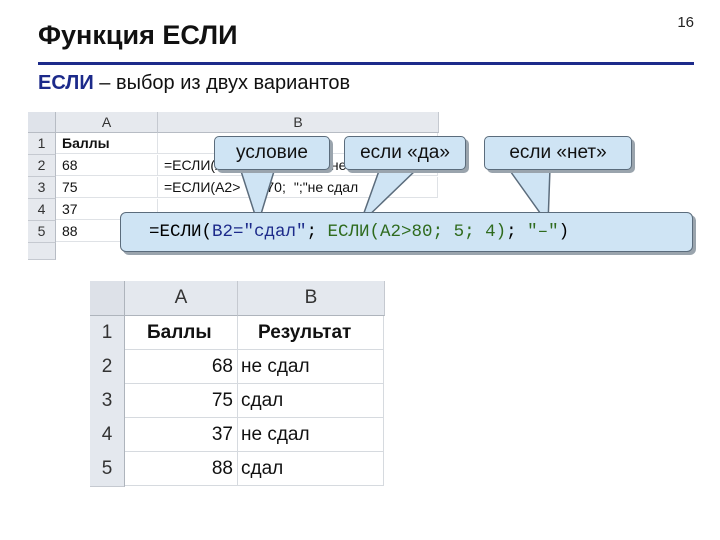 The width and height of the screenshot is (720, 540). What do you see at coordinates (181, 298) in the screenshot?
I see `column-header-a: A` at bounding box center [181, 298].